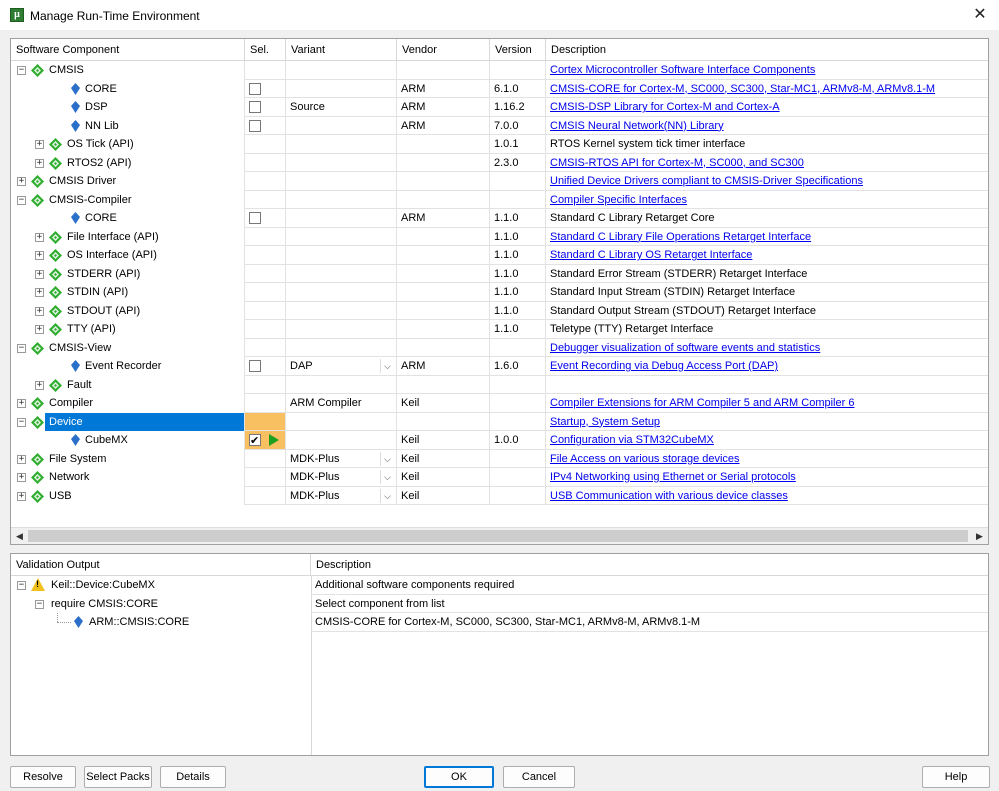 The height and width of the screenshot is (791, 999). I want to click on component-name: NN Lib, so click(102, 126).